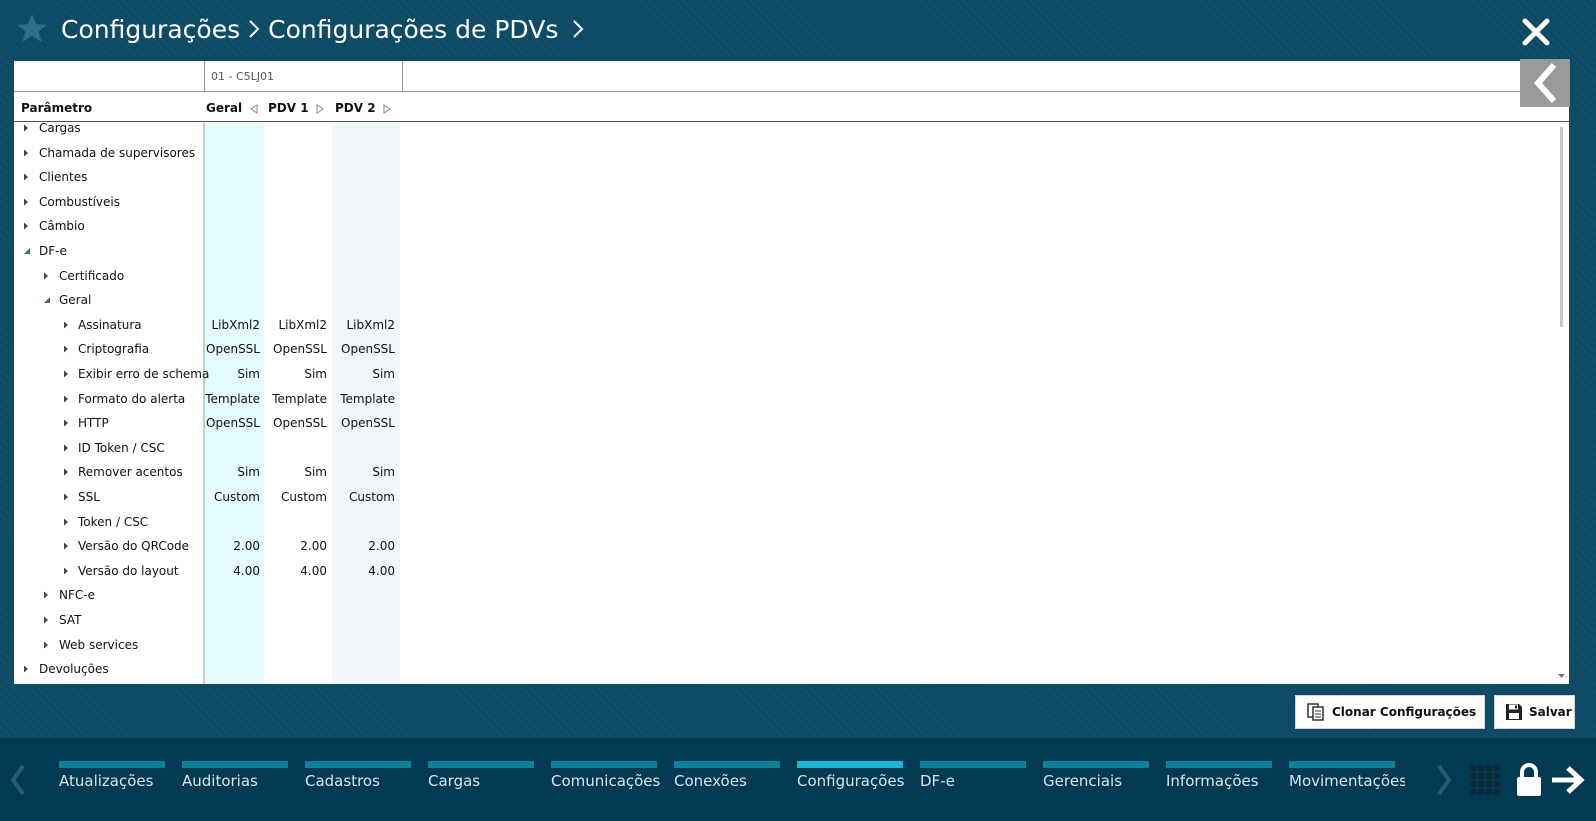  I want to click on tree-row-label: Chamada de supervisores, so click(117, 153).